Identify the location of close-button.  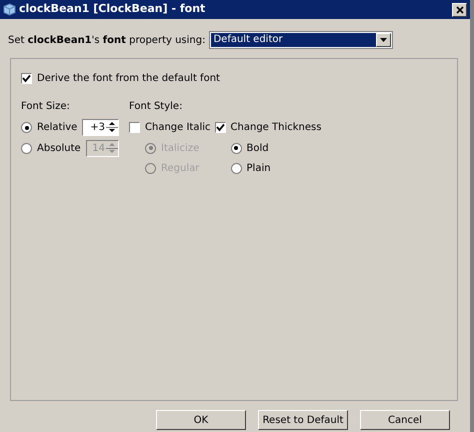
(459, 9).